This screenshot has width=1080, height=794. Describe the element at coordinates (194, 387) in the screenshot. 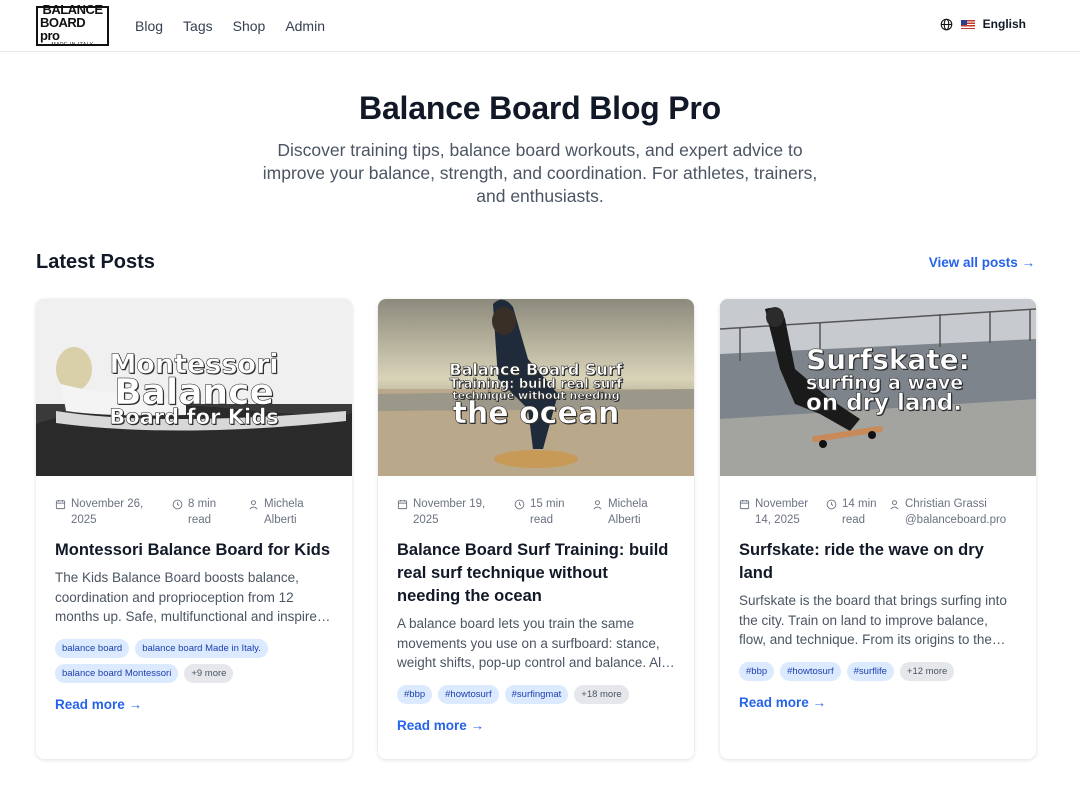

I see `post-thumbnail: Montessori Balance Board for Kids` at that location.